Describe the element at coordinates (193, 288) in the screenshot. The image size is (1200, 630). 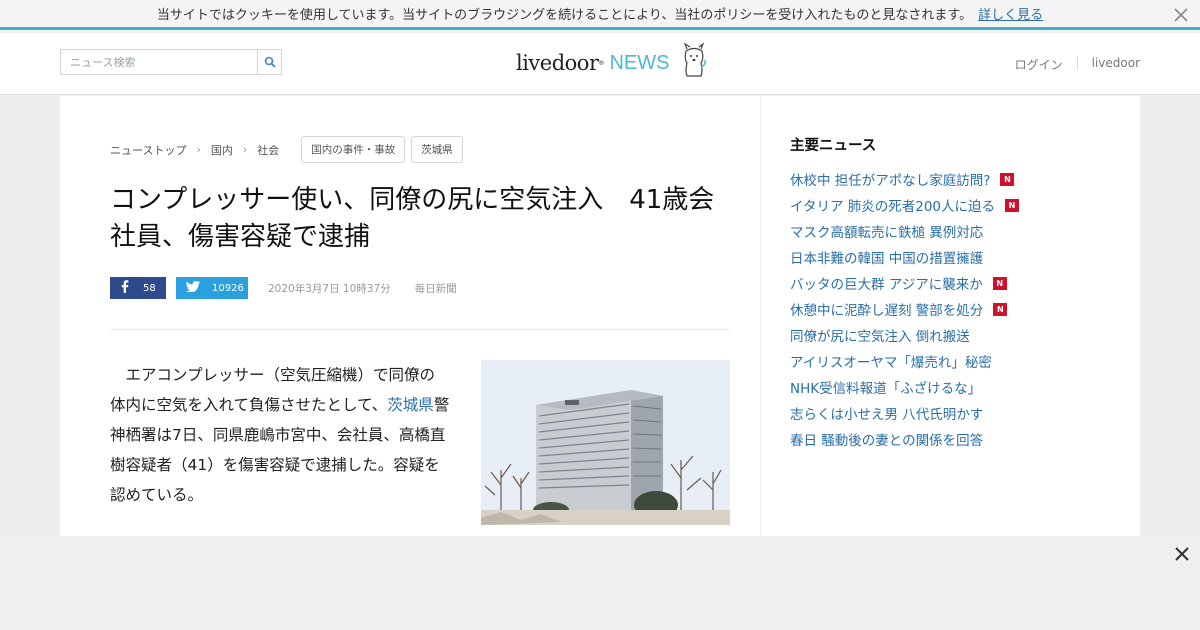
I see `twitter-icon` at that location.